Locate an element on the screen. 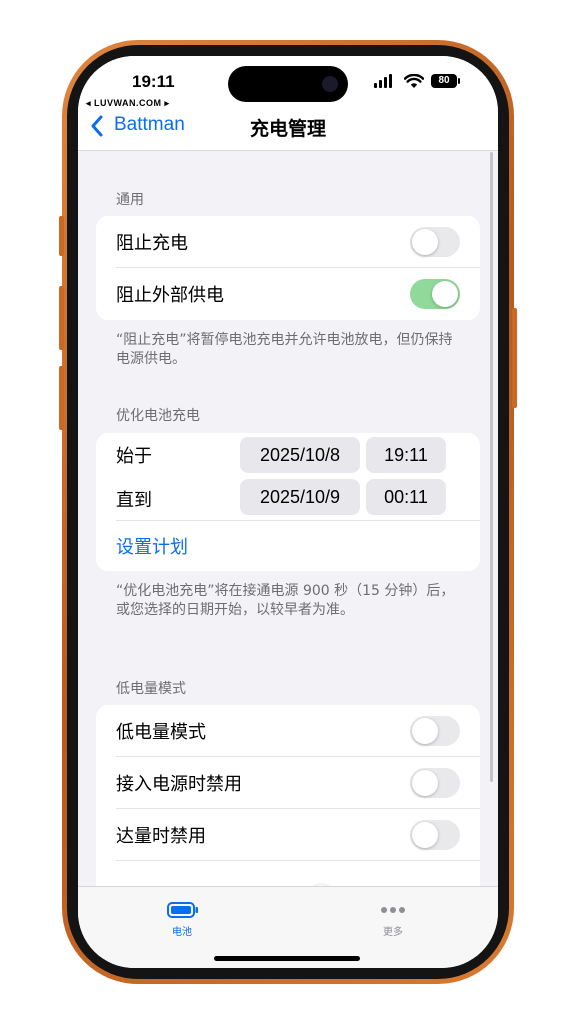  start-time-picker: 19:11 is located at coordinates (406, 455).